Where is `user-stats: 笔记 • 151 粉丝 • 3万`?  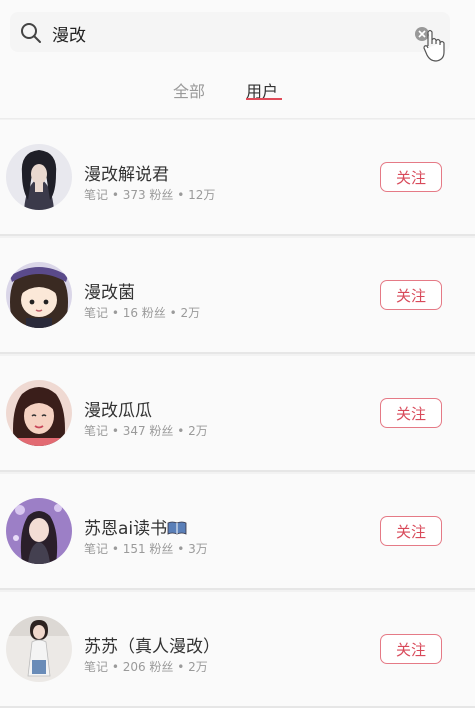 user-stats: 笔记 • 151 粉丝 • 3万 is located at coordinates (146, 549).